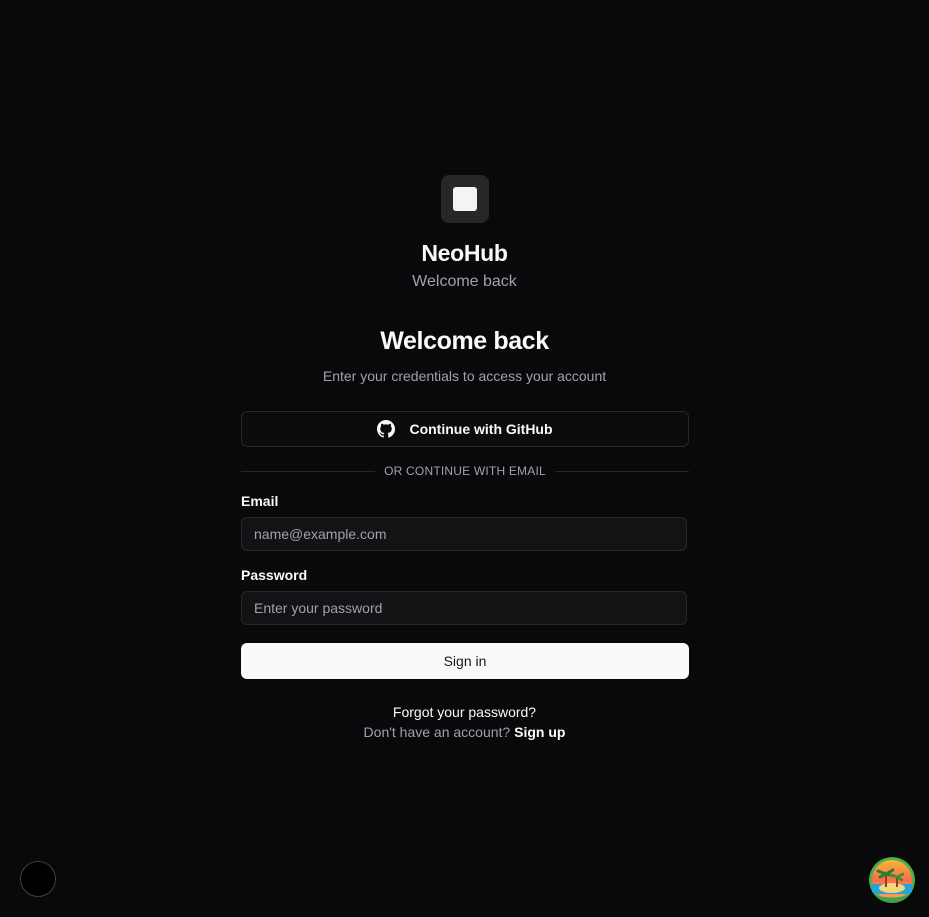  What do you see at coordinates (464, 253) in the screenshot?
I see `brand-name: NeoHub` at bounding box center [464, 253].